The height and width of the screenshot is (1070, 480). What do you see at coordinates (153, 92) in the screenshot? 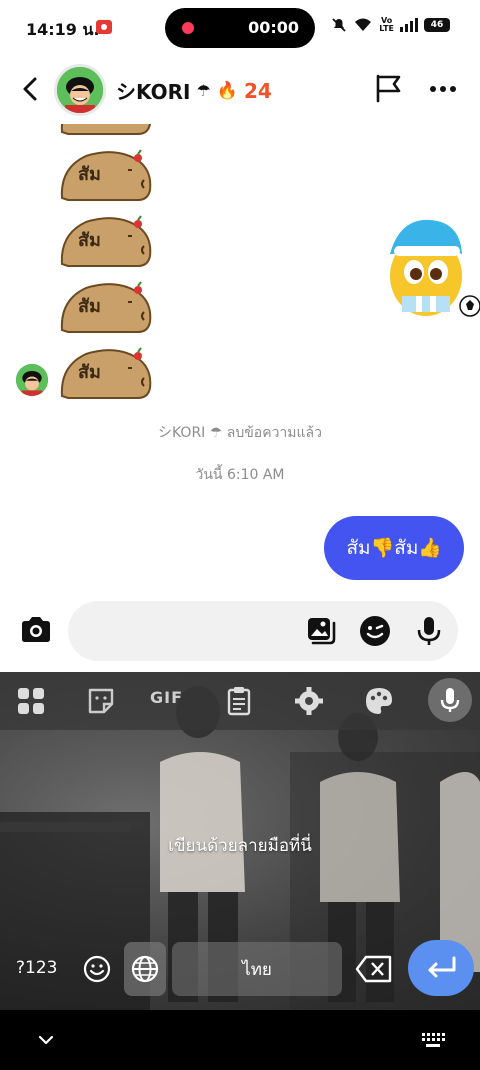
I see `contact-name: シKORI` at bounding box center [153, 92].